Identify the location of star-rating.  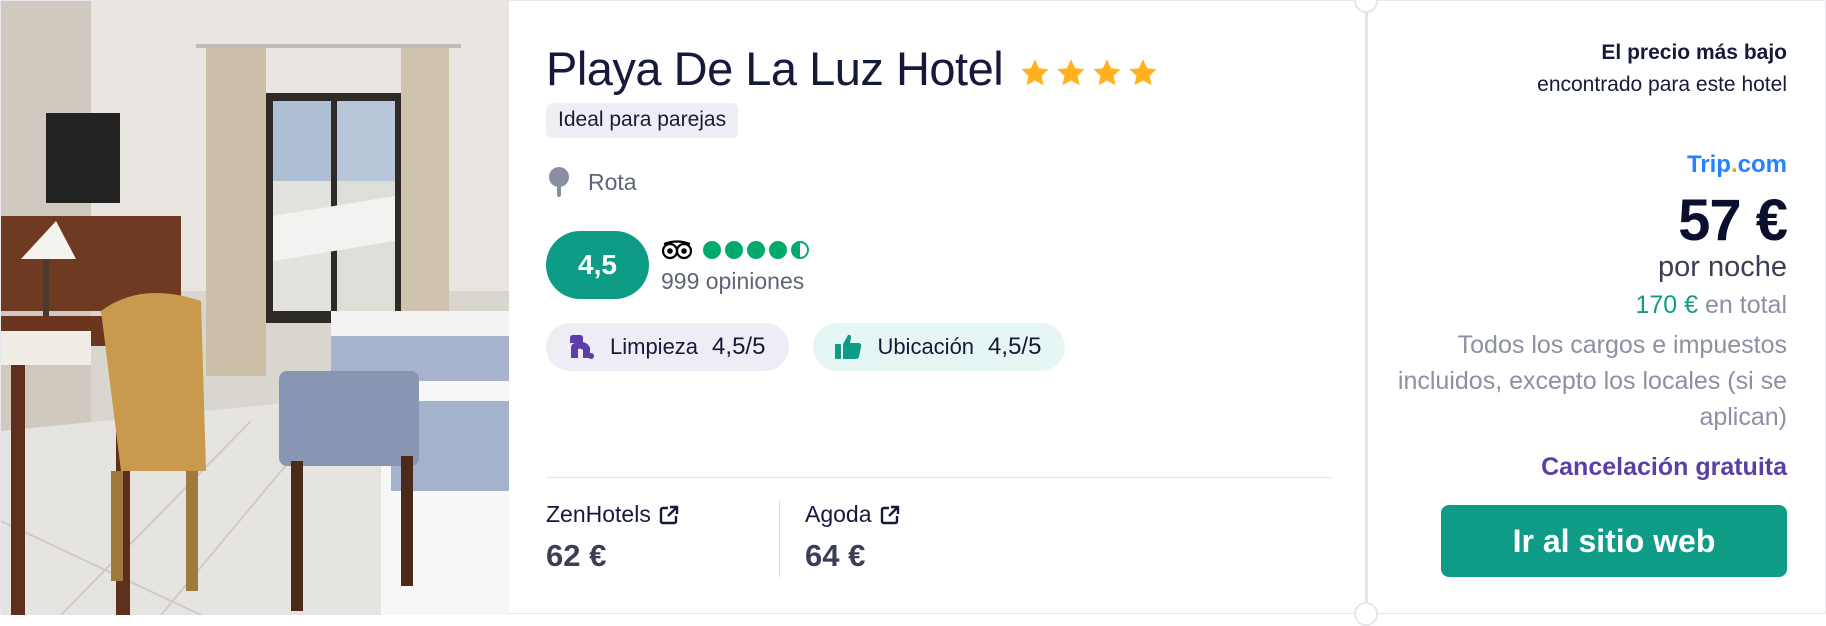
(1089, 73).